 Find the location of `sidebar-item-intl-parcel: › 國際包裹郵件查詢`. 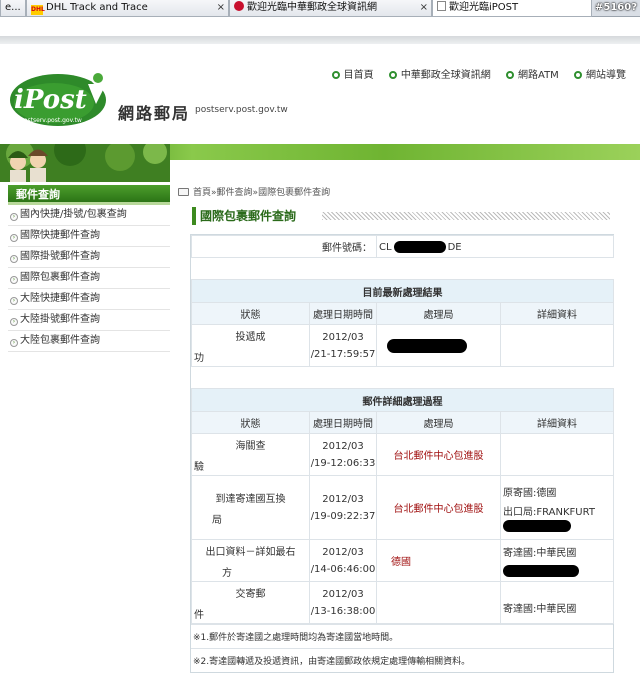

sidebar-item-intl-parcel: › 國際包裹郵件查詢 is located at coordinates (89, 278).